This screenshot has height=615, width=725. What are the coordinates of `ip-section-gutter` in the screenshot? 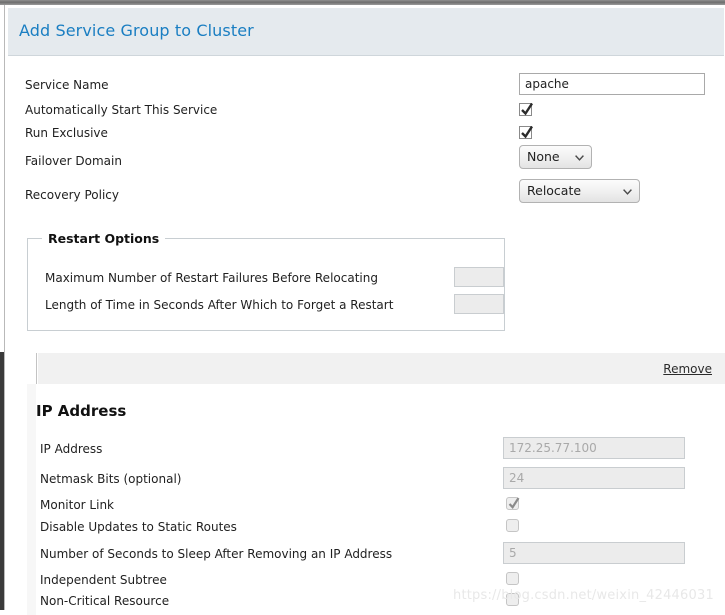 It's located at (31, 499).